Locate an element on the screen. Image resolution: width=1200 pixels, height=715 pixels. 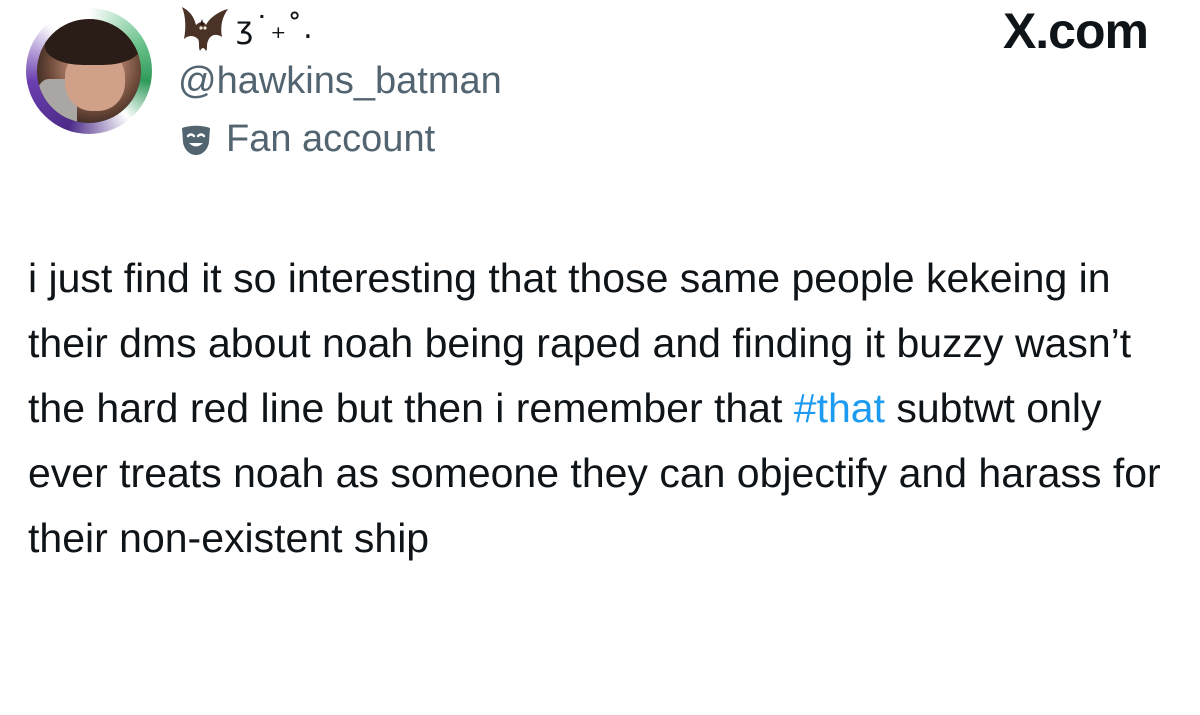
display-name: ʒ˙₊˚. is located at coordinates (245, 28).